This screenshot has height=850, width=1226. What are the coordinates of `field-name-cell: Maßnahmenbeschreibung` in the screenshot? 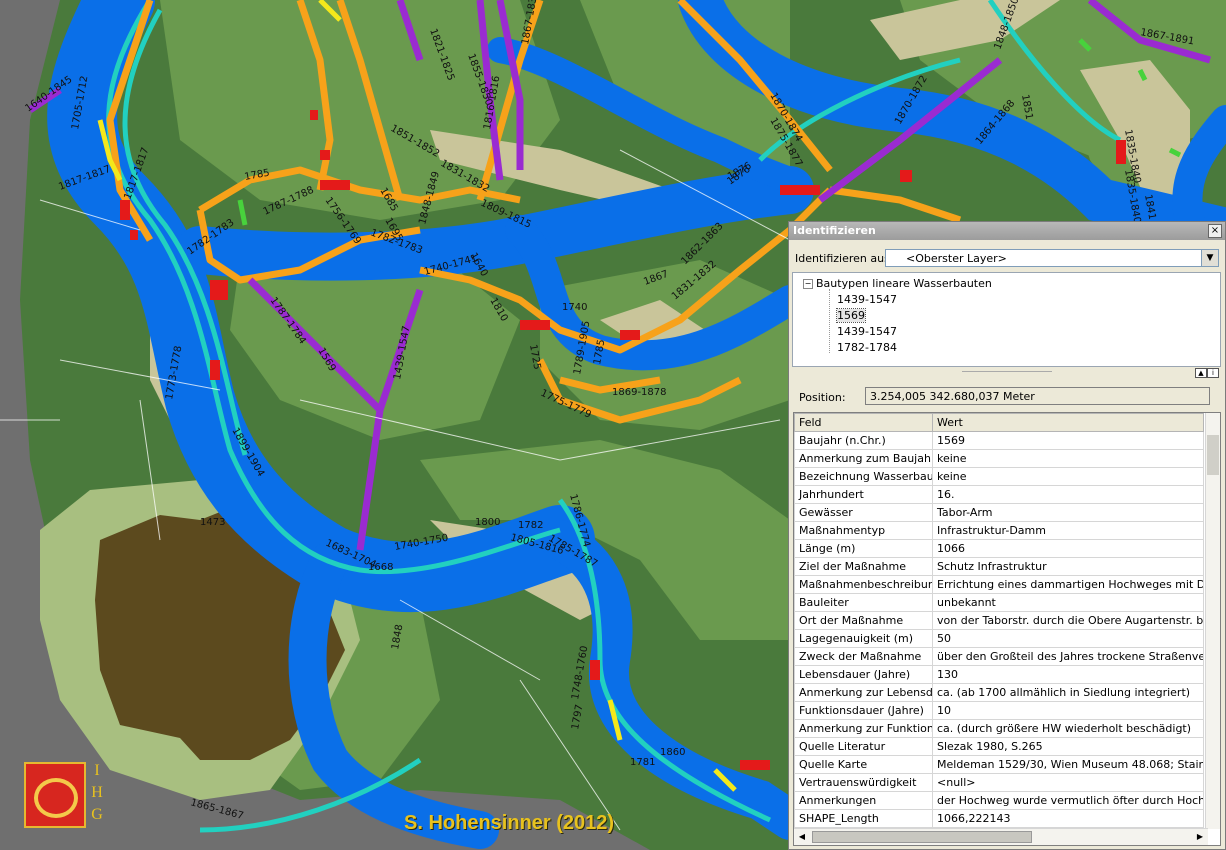 It's located at (863, 584).